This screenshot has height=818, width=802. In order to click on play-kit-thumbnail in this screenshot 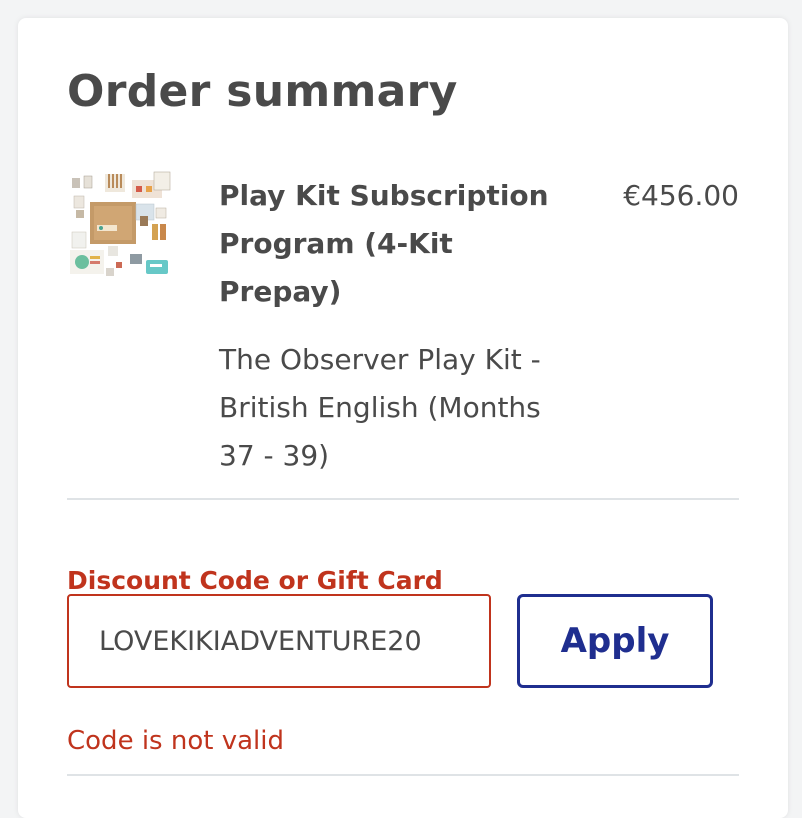, I will do `click(122, 224)`.